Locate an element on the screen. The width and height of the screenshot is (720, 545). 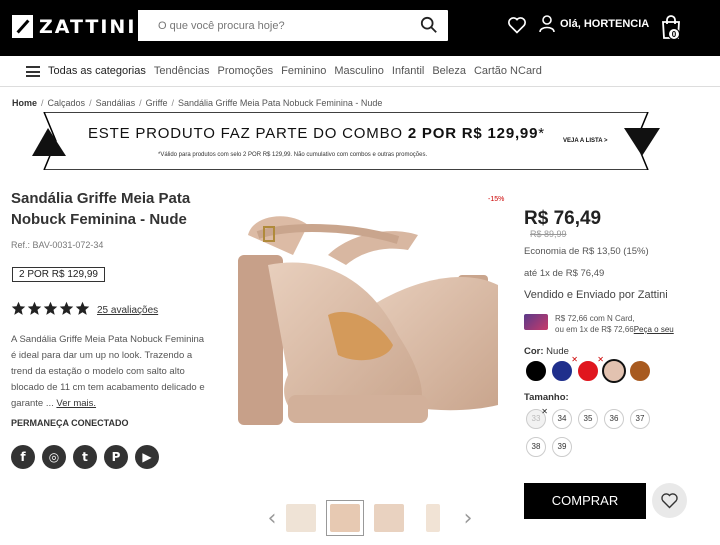
youtube-icon: ▶ is located at coordinates (147, 457).